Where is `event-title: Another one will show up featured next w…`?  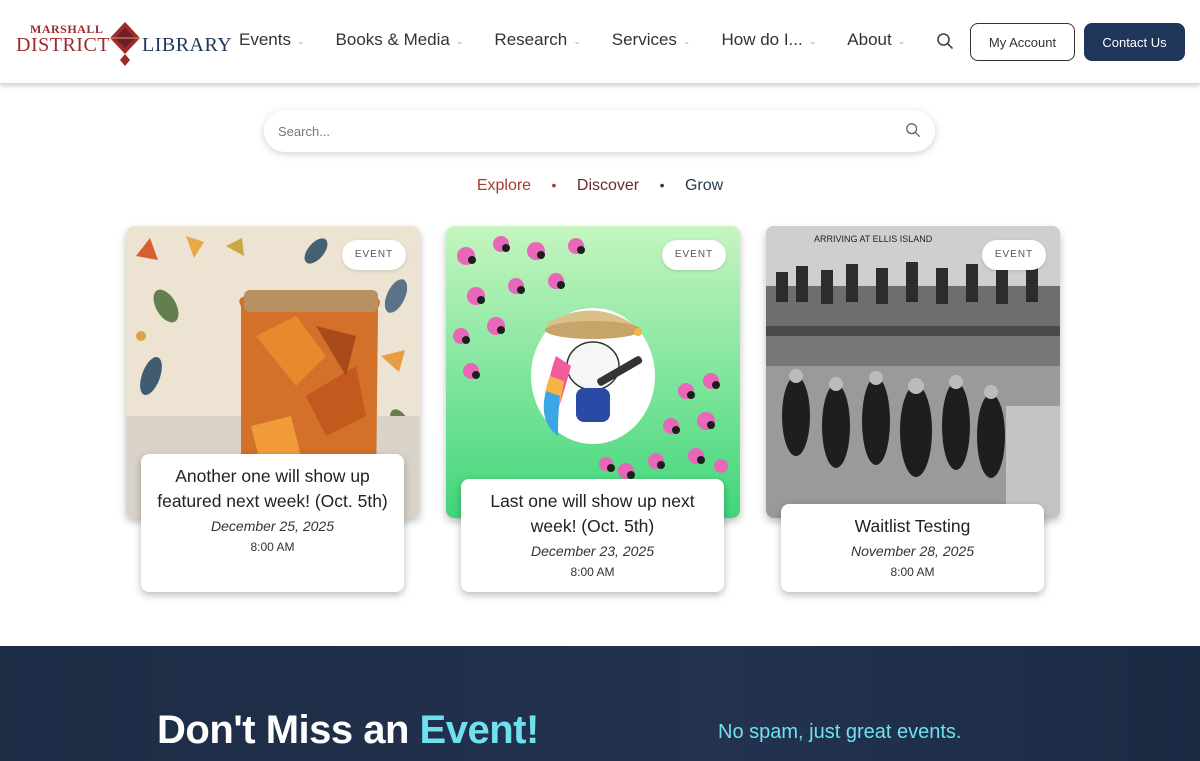 event-title: Another one will show up featured next w… is located at coordinates (272, 489).